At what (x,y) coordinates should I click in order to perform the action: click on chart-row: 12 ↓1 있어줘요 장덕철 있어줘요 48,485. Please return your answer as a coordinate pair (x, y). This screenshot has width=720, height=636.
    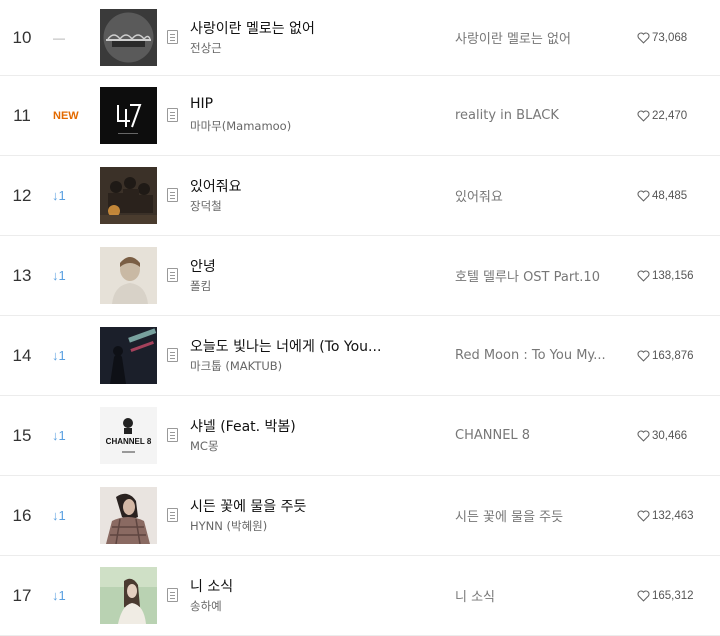
    Looking at the image, I should click on (360, 196).